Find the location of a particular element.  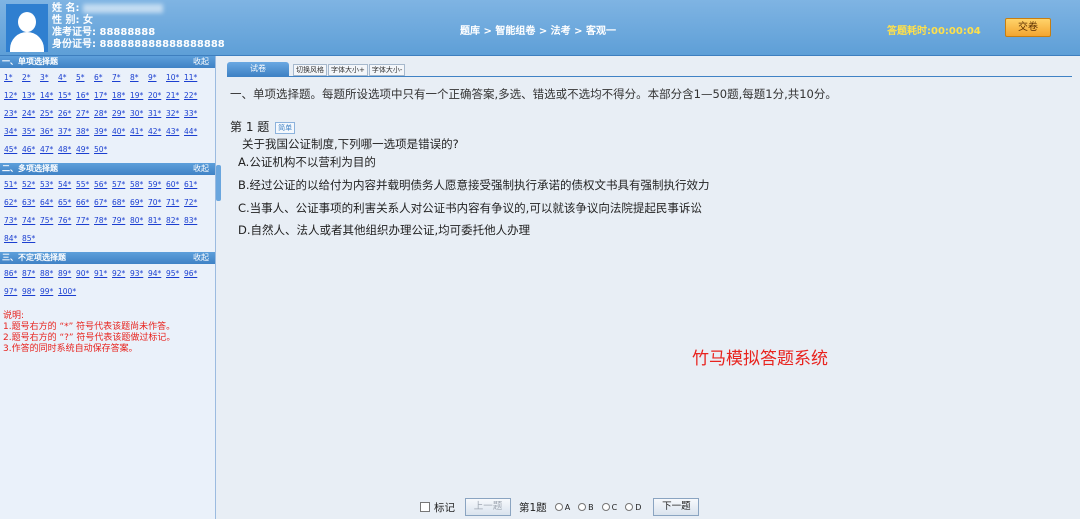

sidebar-toggle-handle is located at coordinates (218, 183).